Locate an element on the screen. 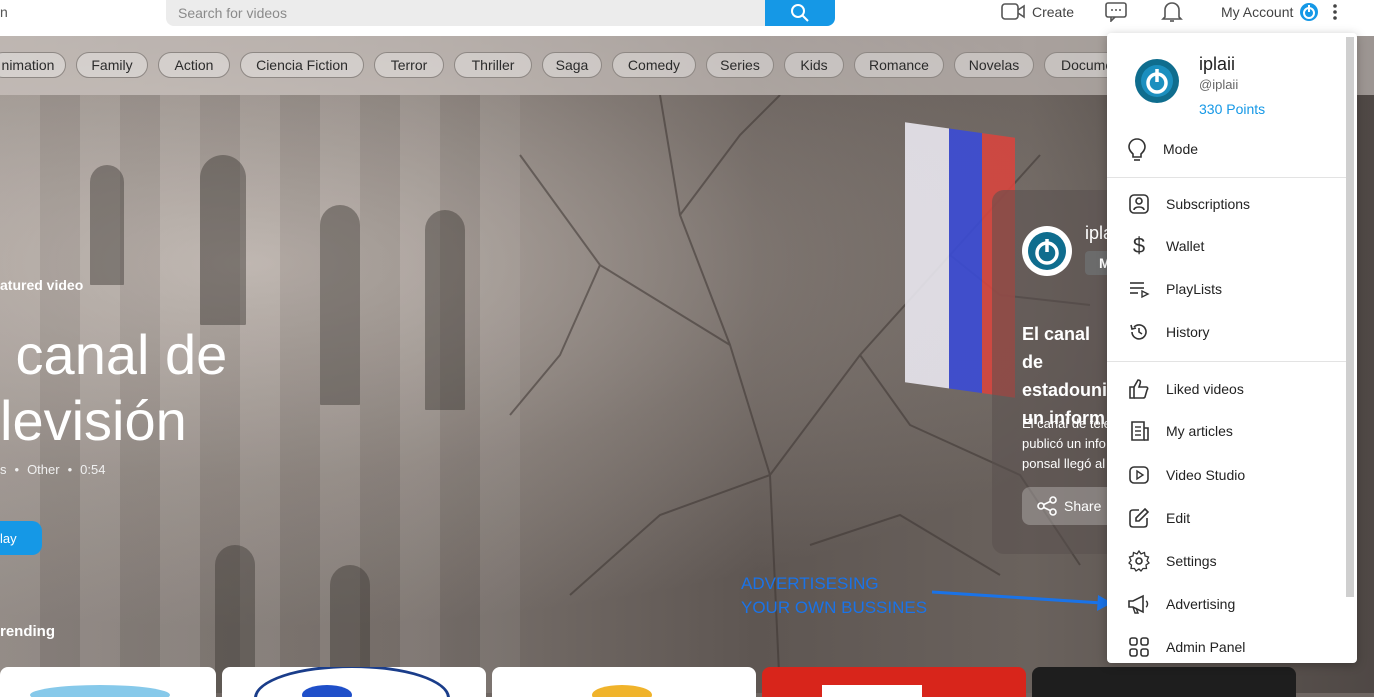 This screenshot has width=1374, height=697. category-chip: Kids is located at coordinates (814, 65).